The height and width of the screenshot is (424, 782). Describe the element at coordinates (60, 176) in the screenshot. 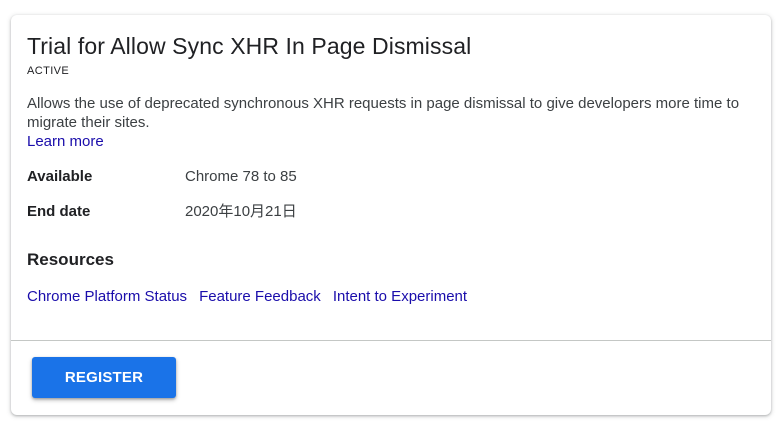

I see `available-label: Available` at that location.